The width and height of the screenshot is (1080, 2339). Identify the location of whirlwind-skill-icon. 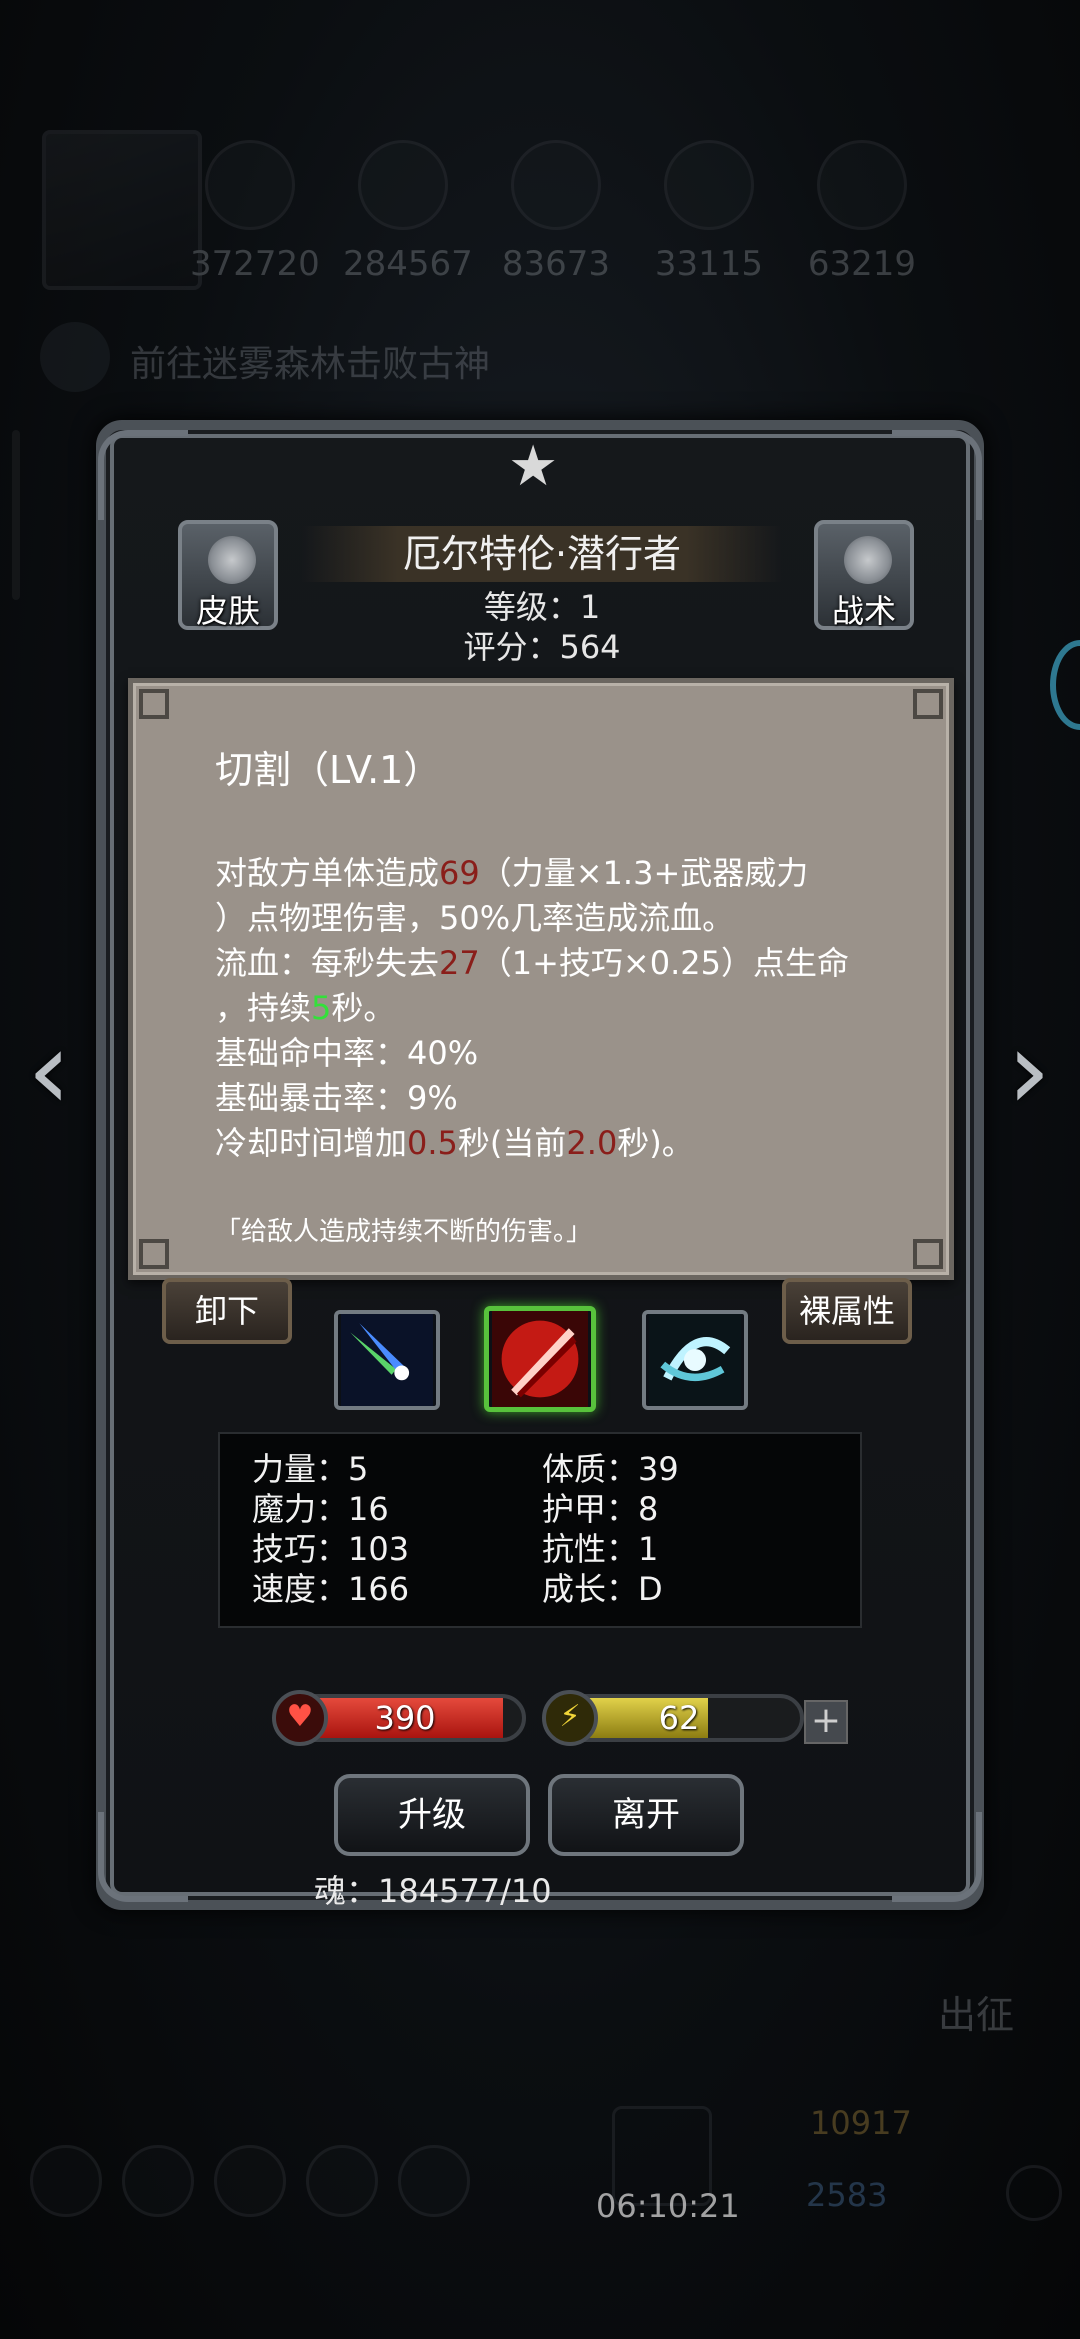
(695, 1360).